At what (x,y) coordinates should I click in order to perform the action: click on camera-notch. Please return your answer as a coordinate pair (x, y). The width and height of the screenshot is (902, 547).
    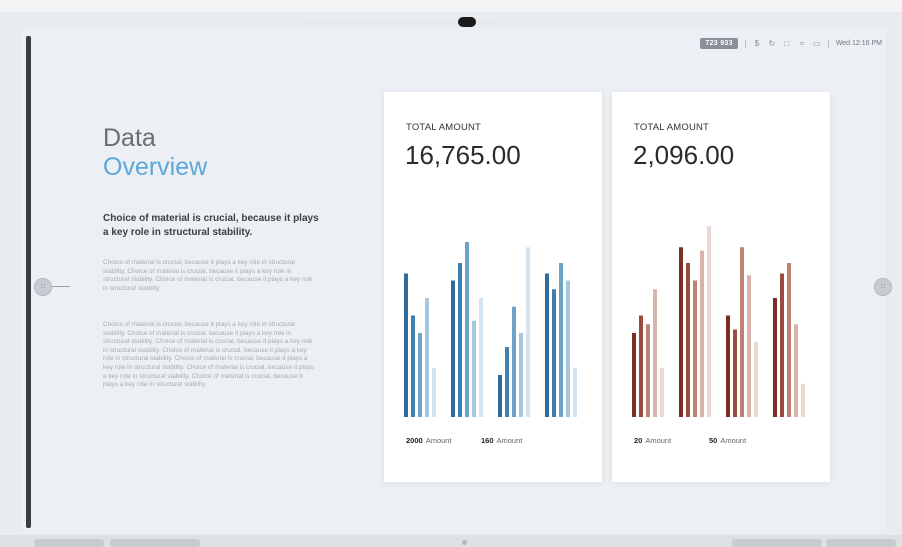
    Looking at the image, I should click on (467, 22).